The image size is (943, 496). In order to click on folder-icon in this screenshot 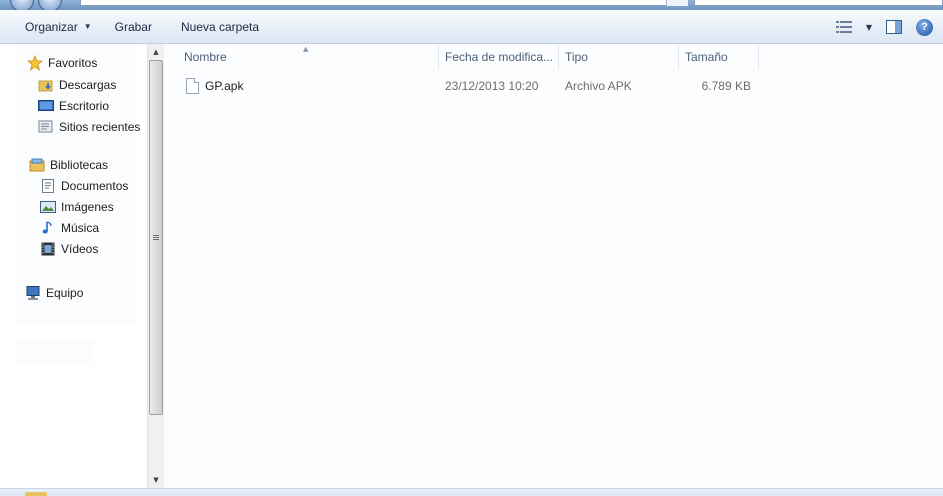, I will do `click(36, 494)`.